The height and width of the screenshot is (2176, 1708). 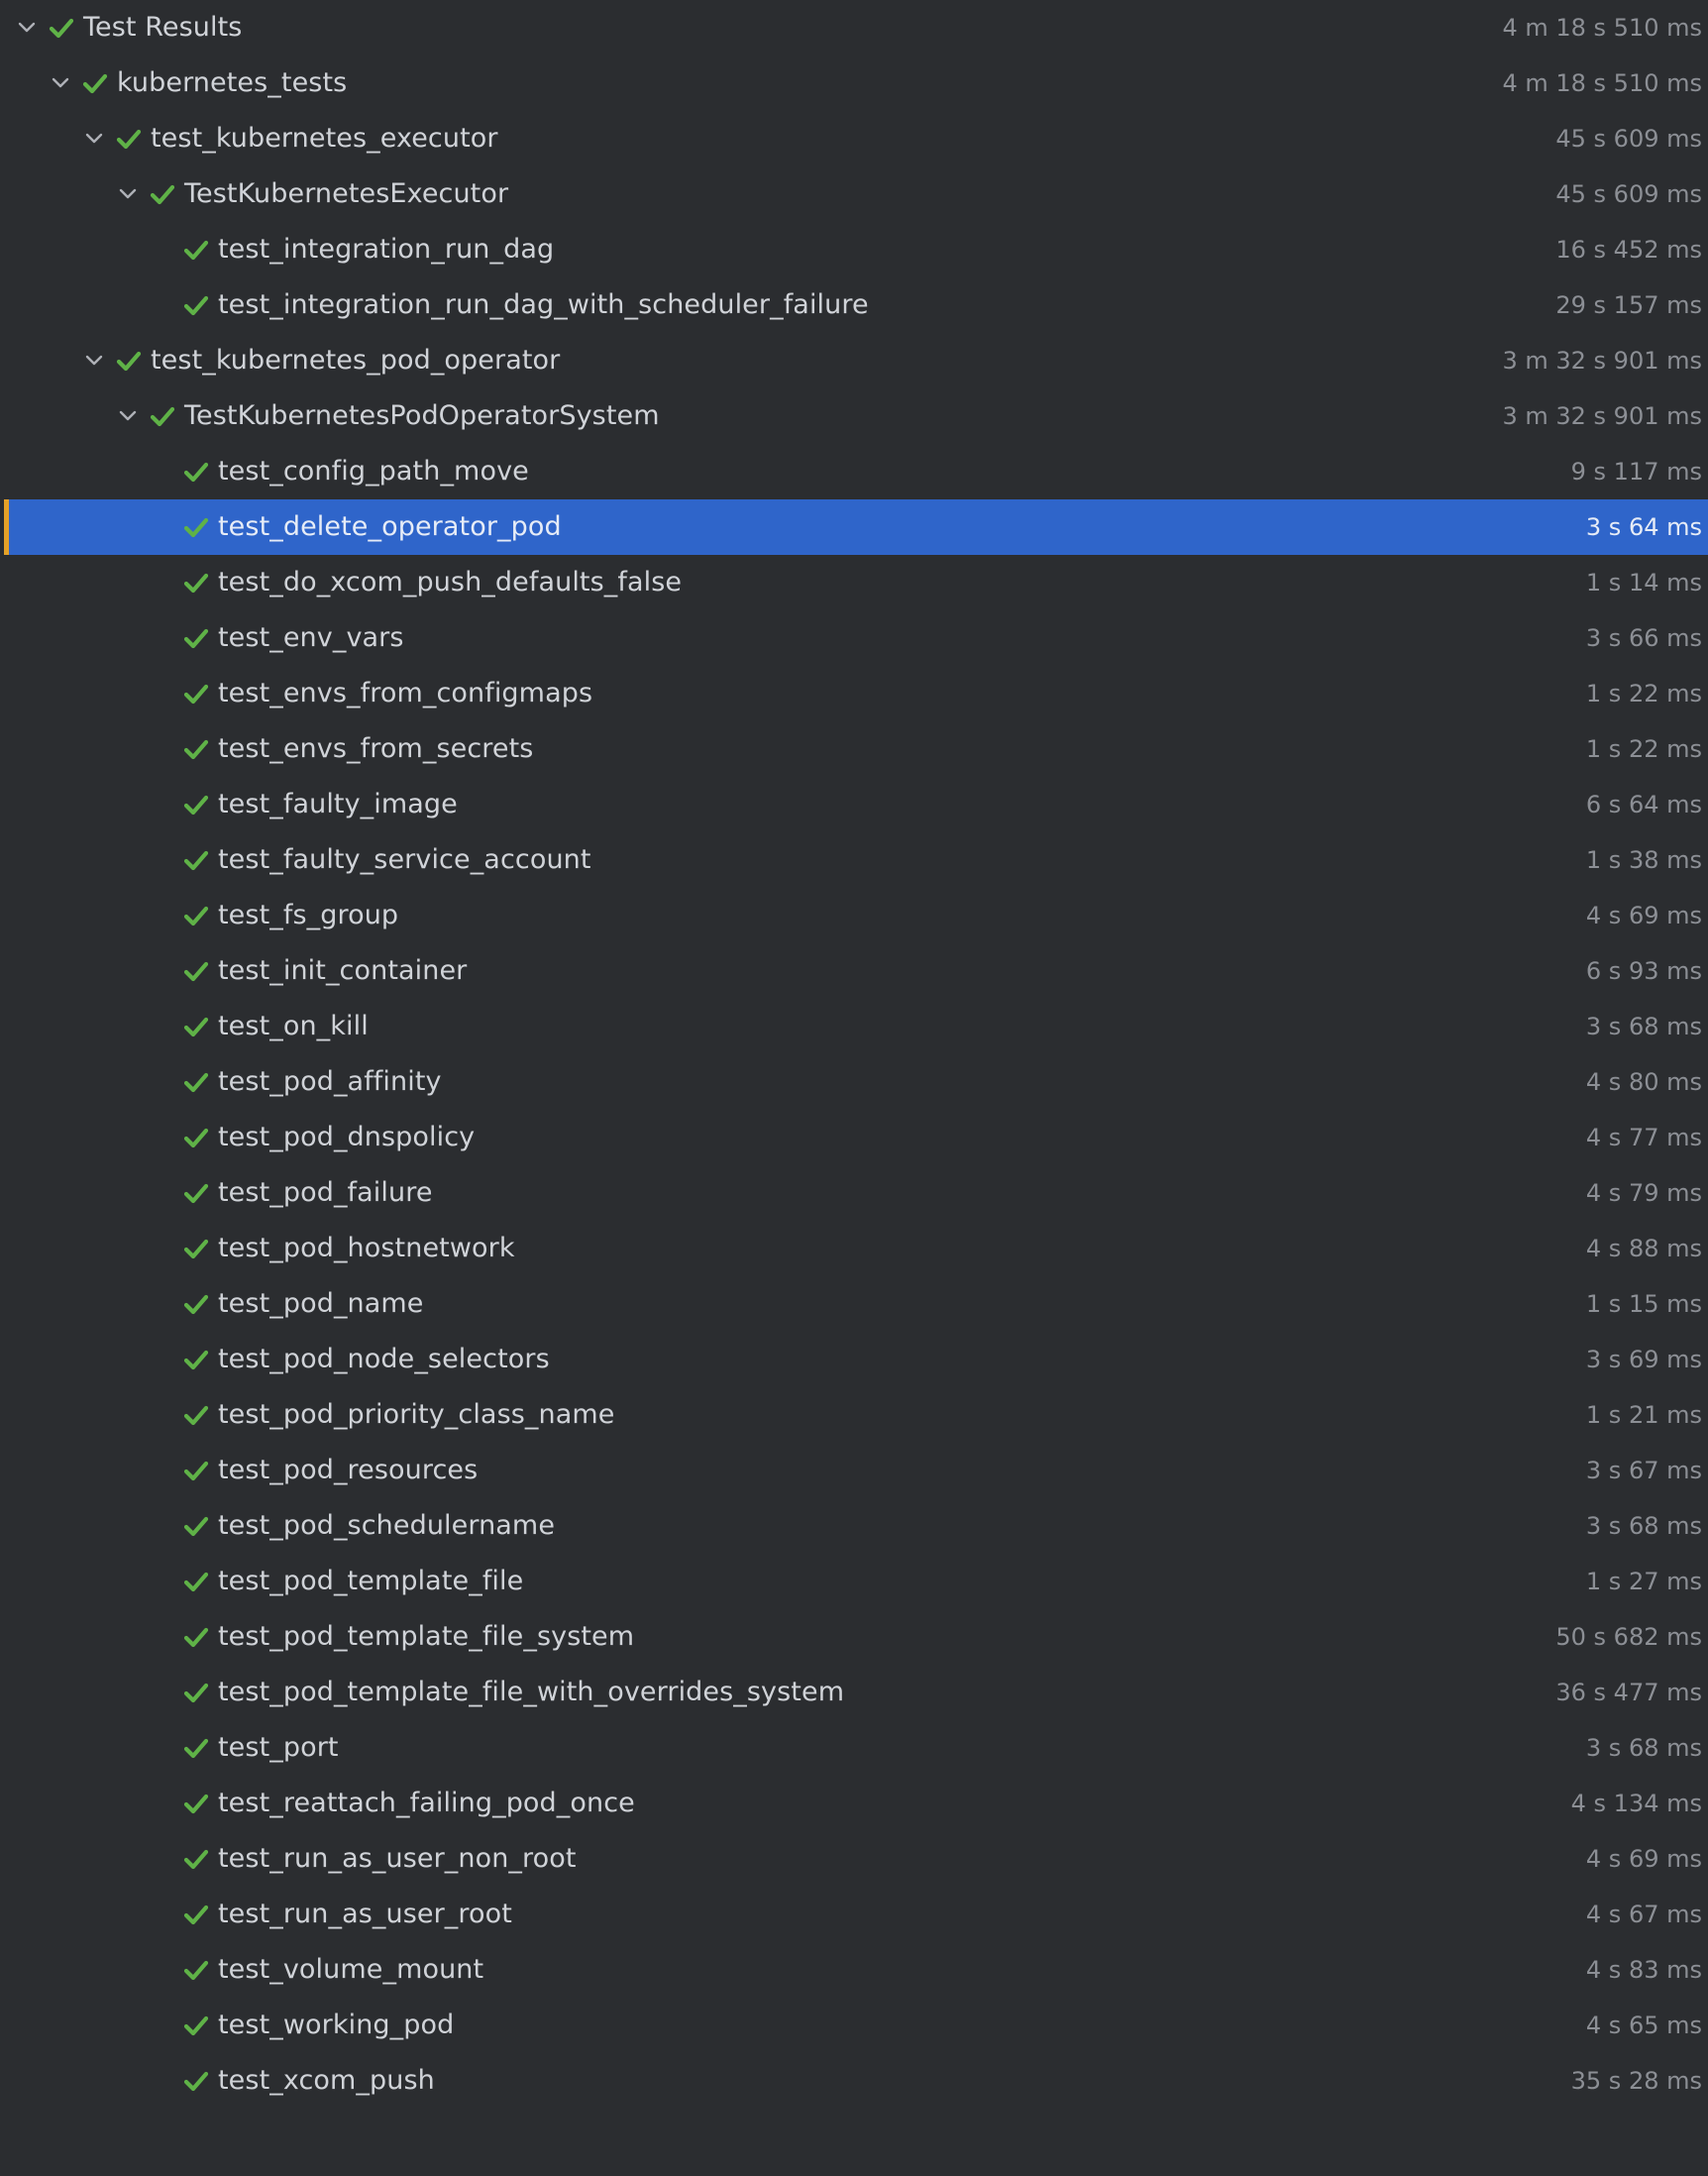 I want to click on tree-row-test-env-vars: test_env_vars 3 s 66 ms, so click(x=854, y=638).